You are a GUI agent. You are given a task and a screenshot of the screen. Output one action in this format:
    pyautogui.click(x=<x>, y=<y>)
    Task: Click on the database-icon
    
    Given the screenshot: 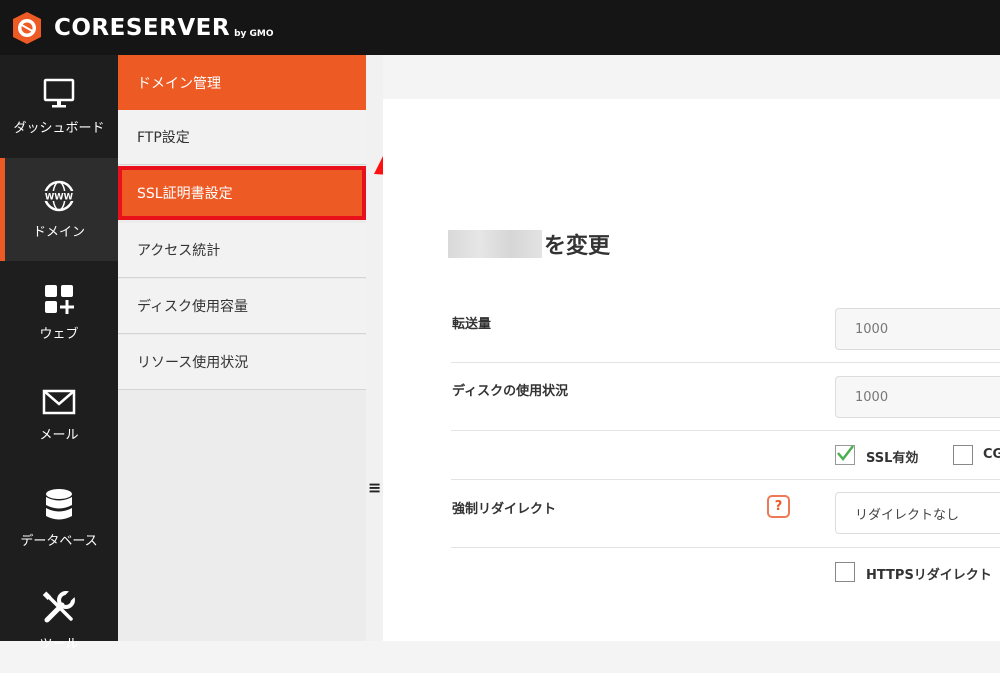 What is the action you would take?
    pyautogui.click(x=59, y=504)
    